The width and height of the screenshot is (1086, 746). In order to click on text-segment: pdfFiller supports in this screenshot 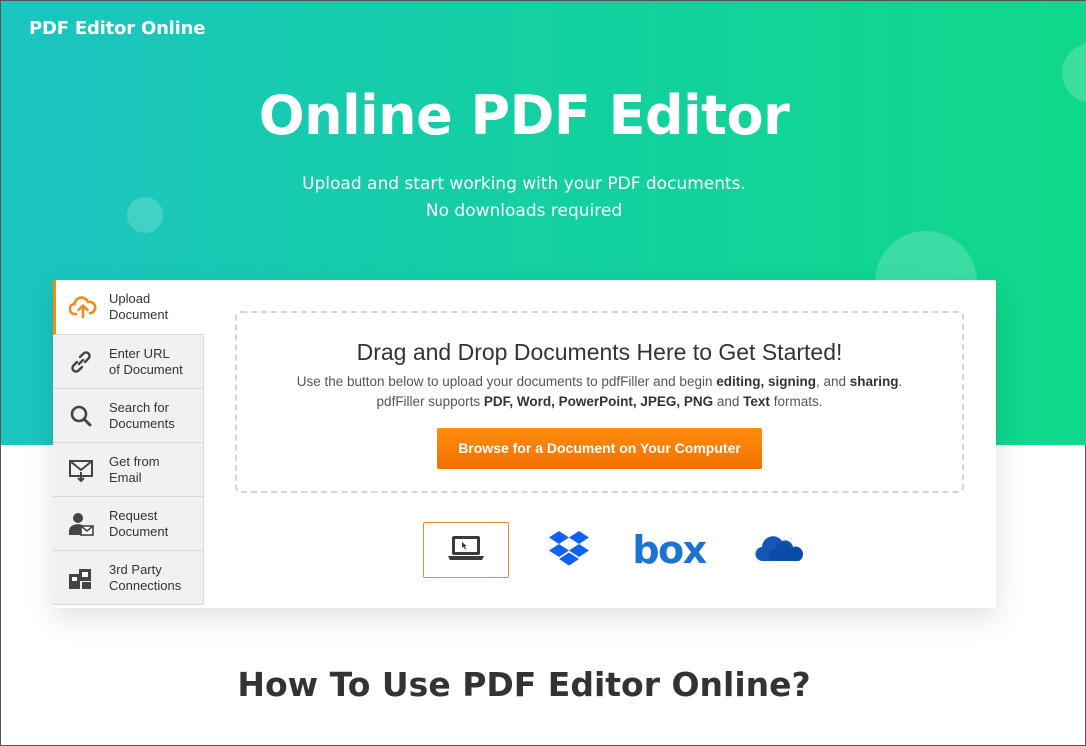, I will do `click(430, 401)`.